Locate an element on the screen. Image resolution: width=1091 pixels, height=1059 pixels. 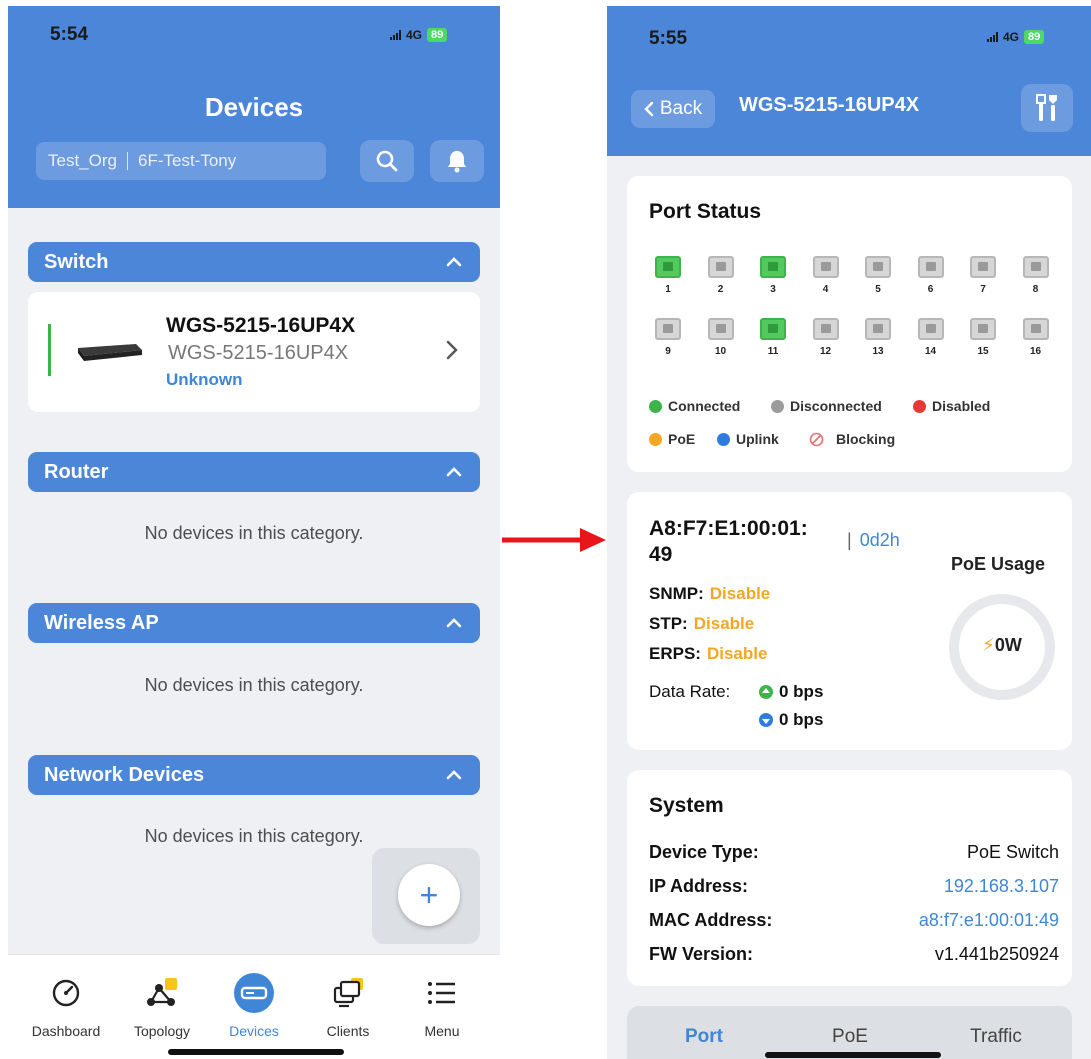
device-model: WGS-5215-16UP4X is located at coordinates (258, 353).